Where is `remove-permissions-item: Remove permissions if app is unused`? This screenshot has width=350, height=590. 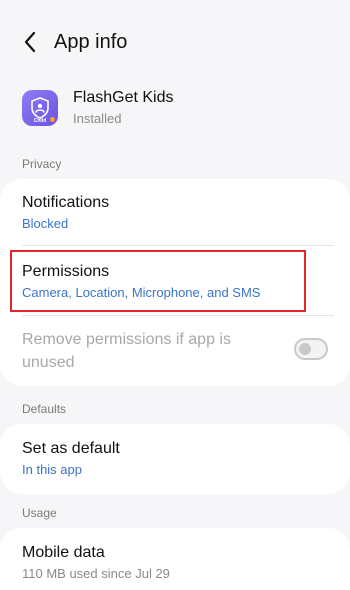 remove-permissions-item: Remove permissions if app is unused is located at coordinates (175, 351).